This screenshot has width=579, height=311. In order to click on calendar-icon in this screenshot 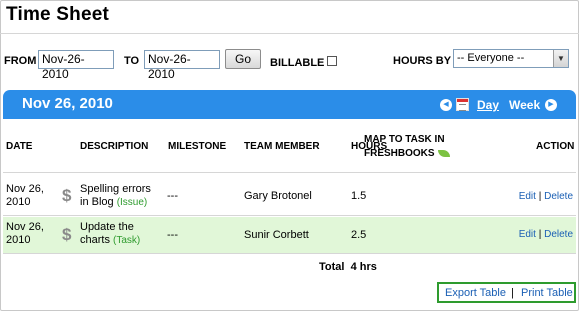, I will do `click(462, 104)`.